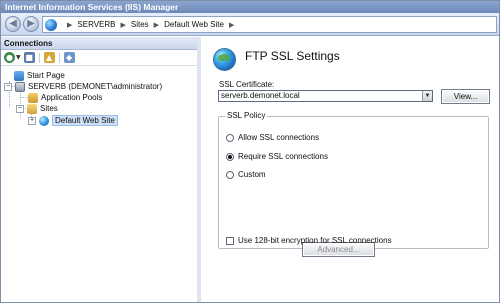  I want to click on ftp-ssl-globe-icon, so click(224, 59).